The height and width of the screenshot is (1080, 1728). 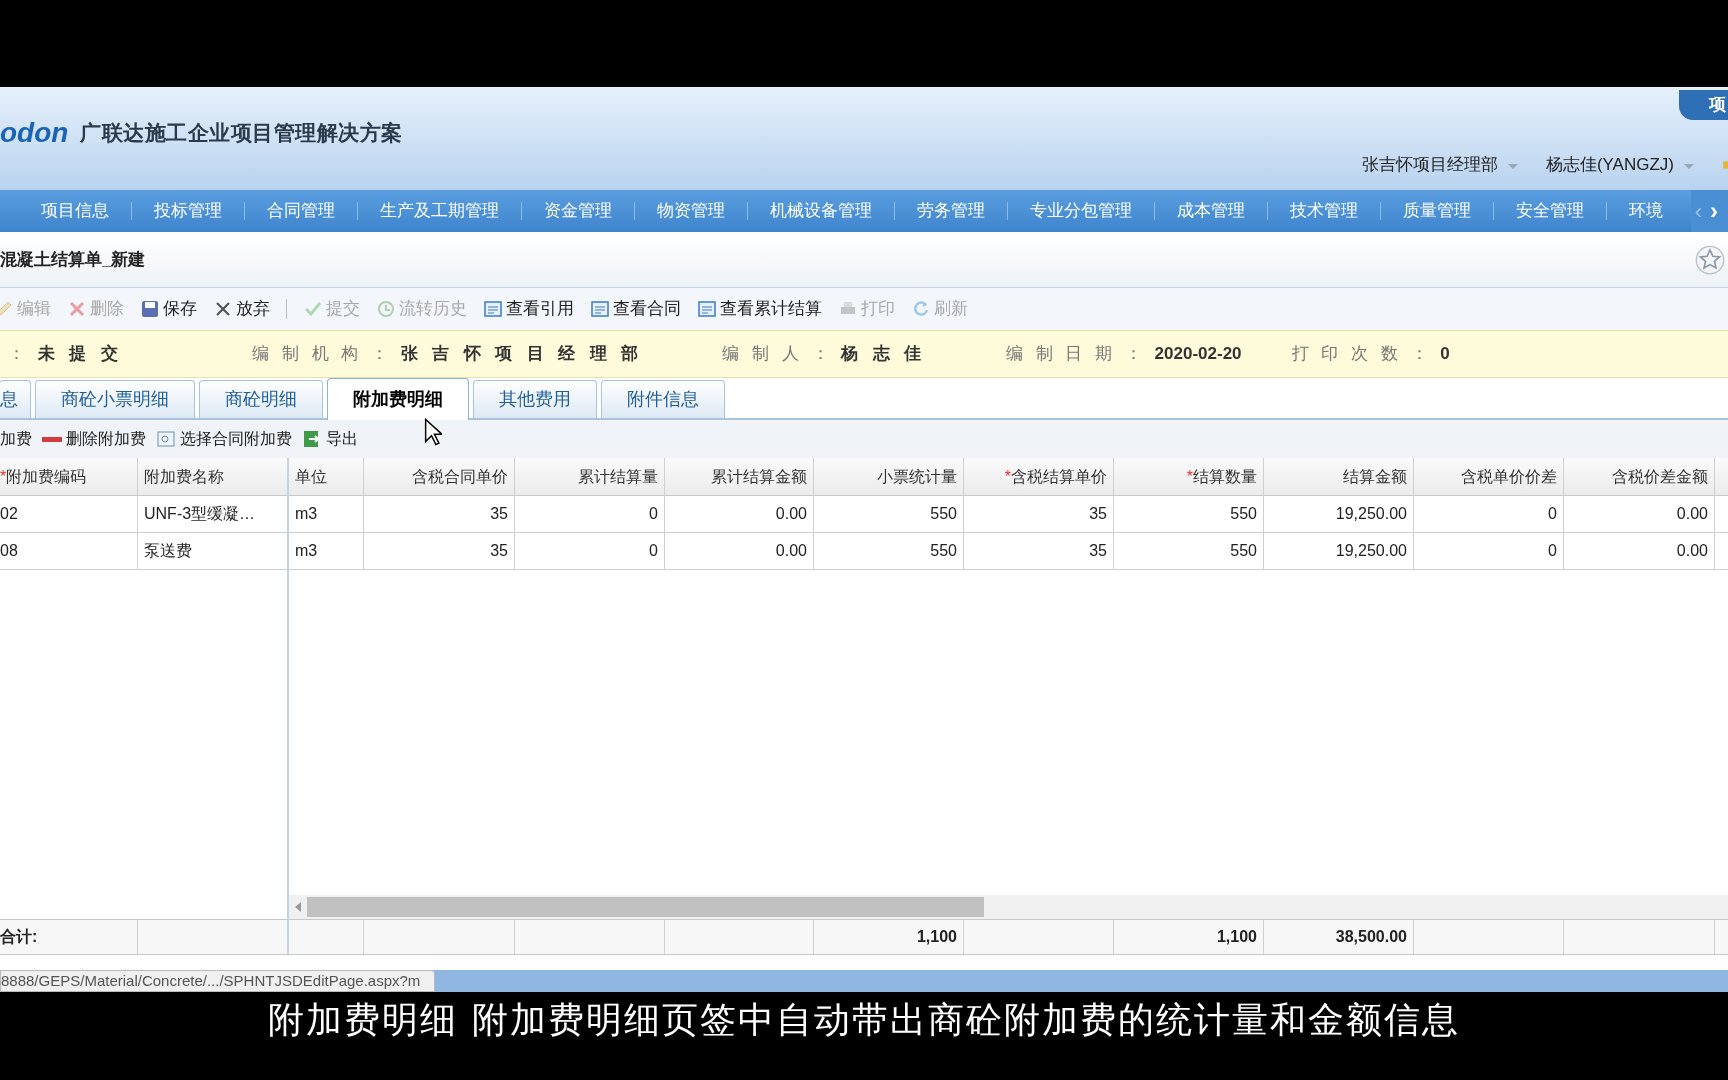 I want to click on column-header: 累计结算金额, so click(x=739, y=476).